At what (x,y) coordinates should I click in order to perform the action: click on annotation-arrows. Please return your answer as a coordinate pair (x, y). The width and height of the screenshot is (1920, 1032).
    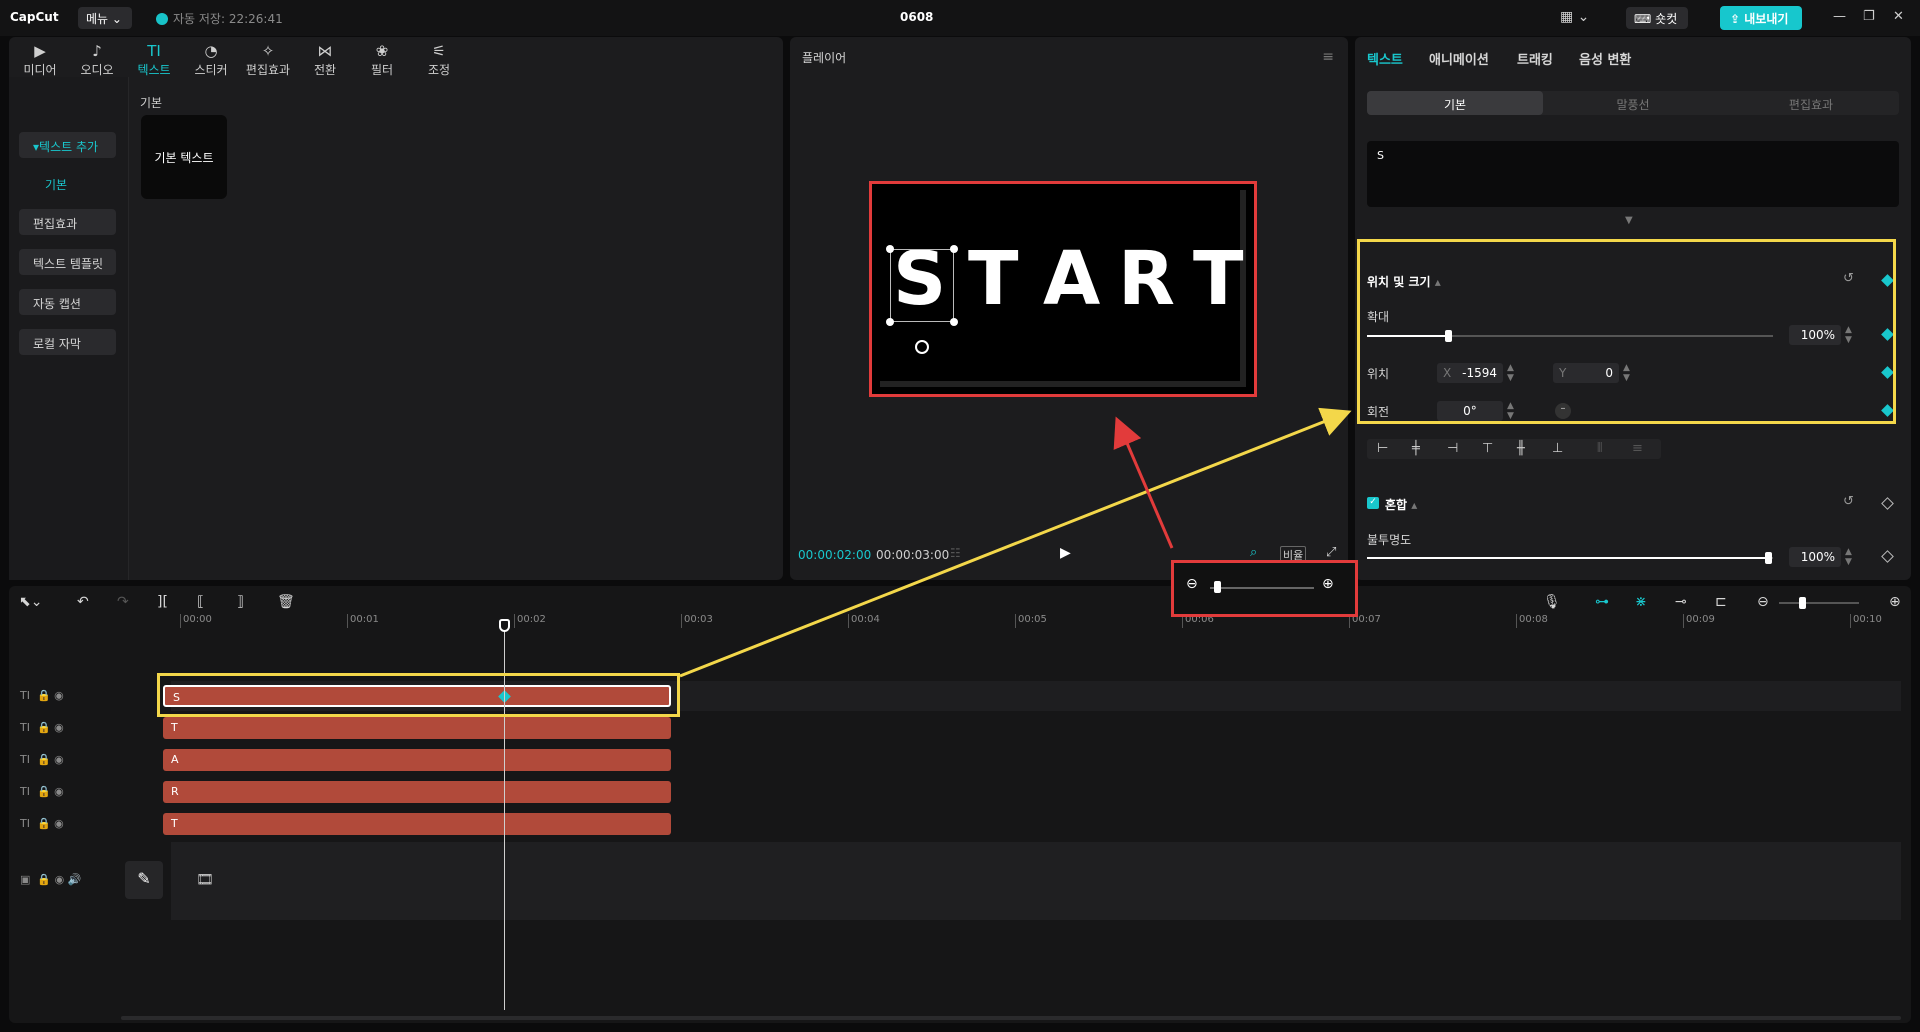
    Looking at the image, I should click on (1015, 542).